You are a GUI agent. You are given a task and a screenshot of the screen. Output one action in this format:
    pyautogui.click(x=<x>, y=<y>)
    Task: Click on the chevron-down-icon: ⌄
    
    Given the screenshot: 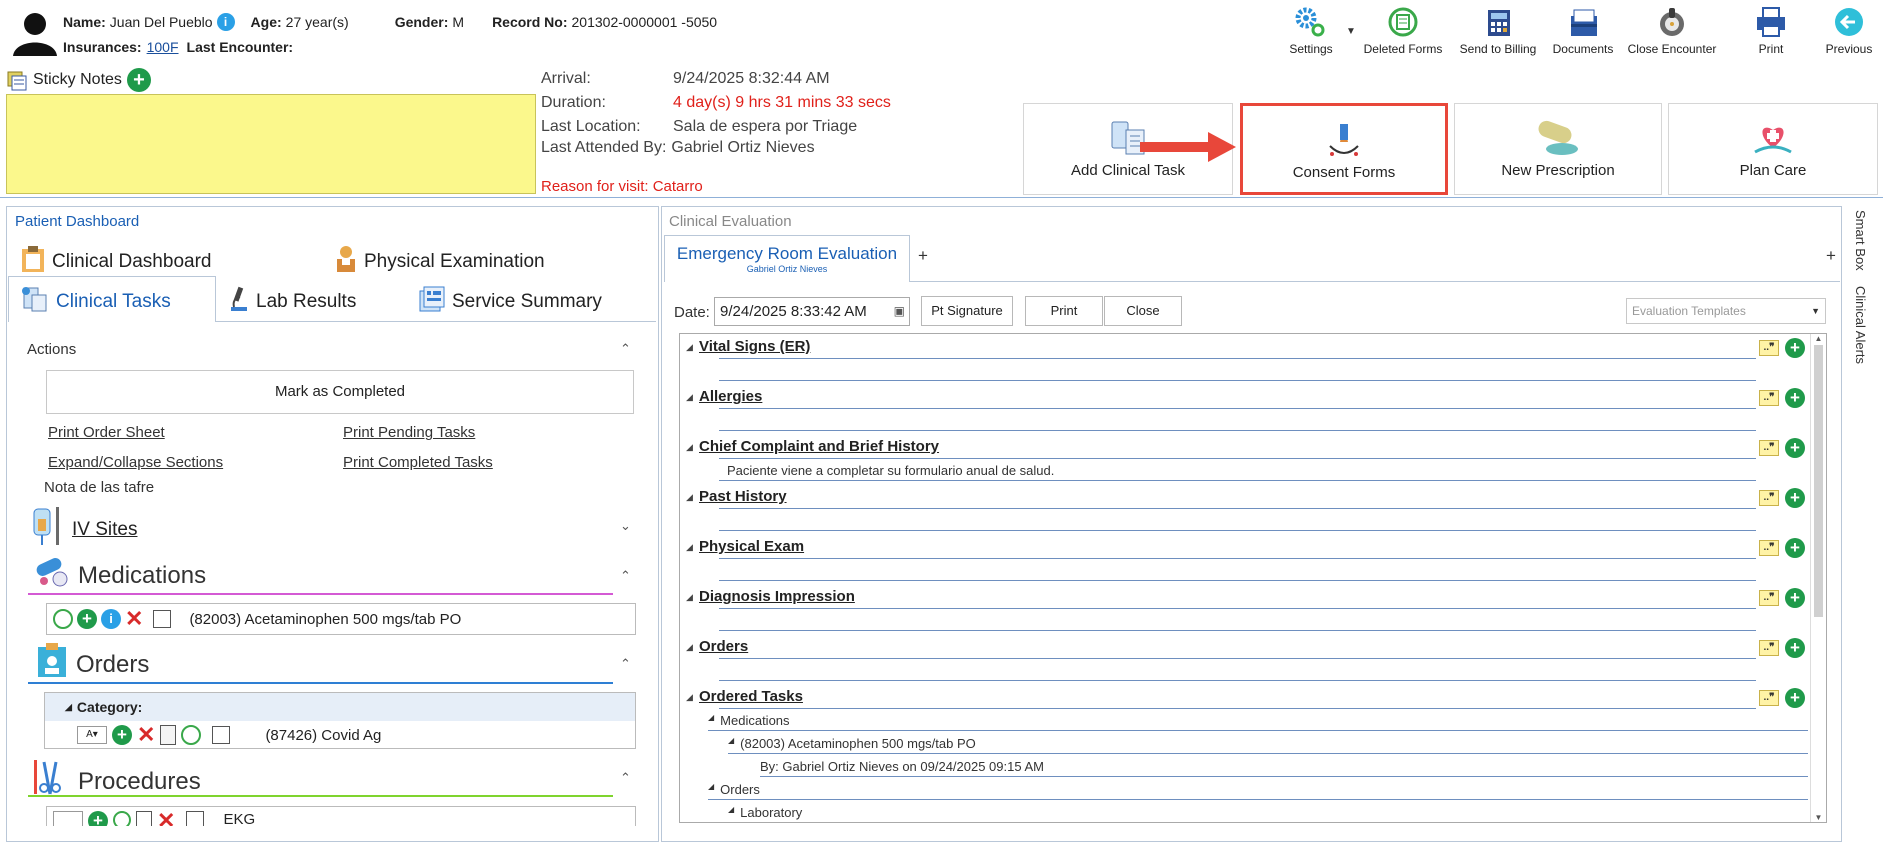 What is the action you would take?
    pyautogui.click(x=625, y=526)
    